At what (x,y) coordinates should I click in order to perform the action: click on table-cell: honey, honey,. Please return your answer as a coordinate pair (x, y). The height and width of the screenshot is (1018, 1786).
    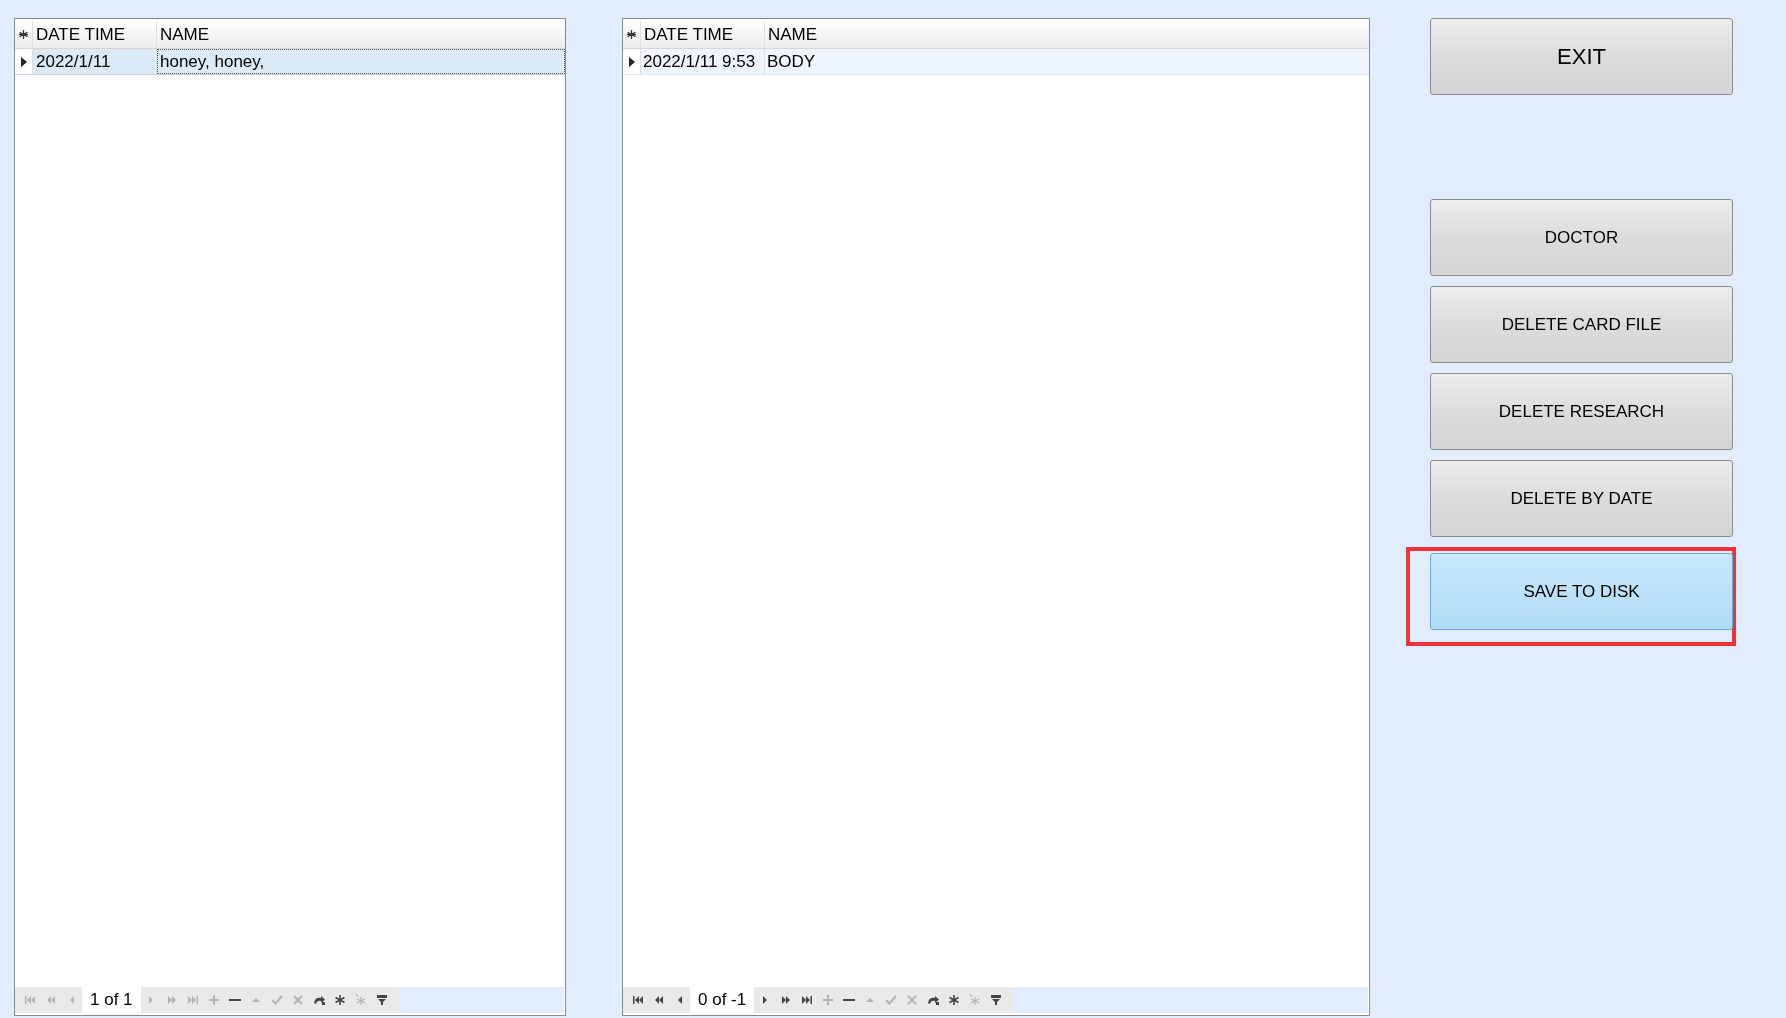
    Looking at the image, I should click on (361, 61).